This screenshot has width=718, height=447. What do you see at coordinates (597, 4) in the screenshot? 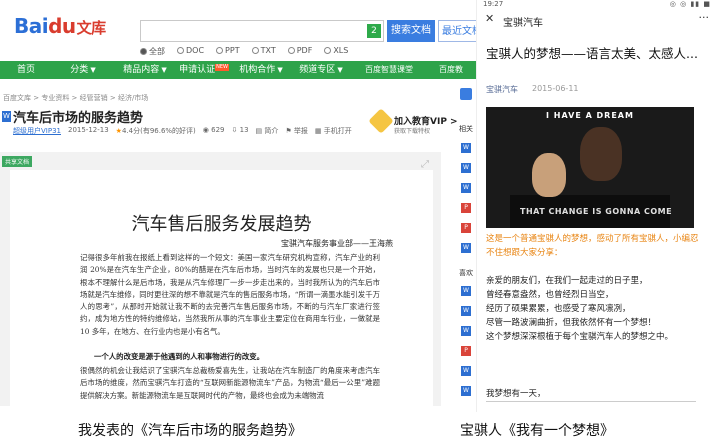
I see `status-bar: 19:27 ◎ ◎ ▮▮ ■` at bounding box center [597, 4].